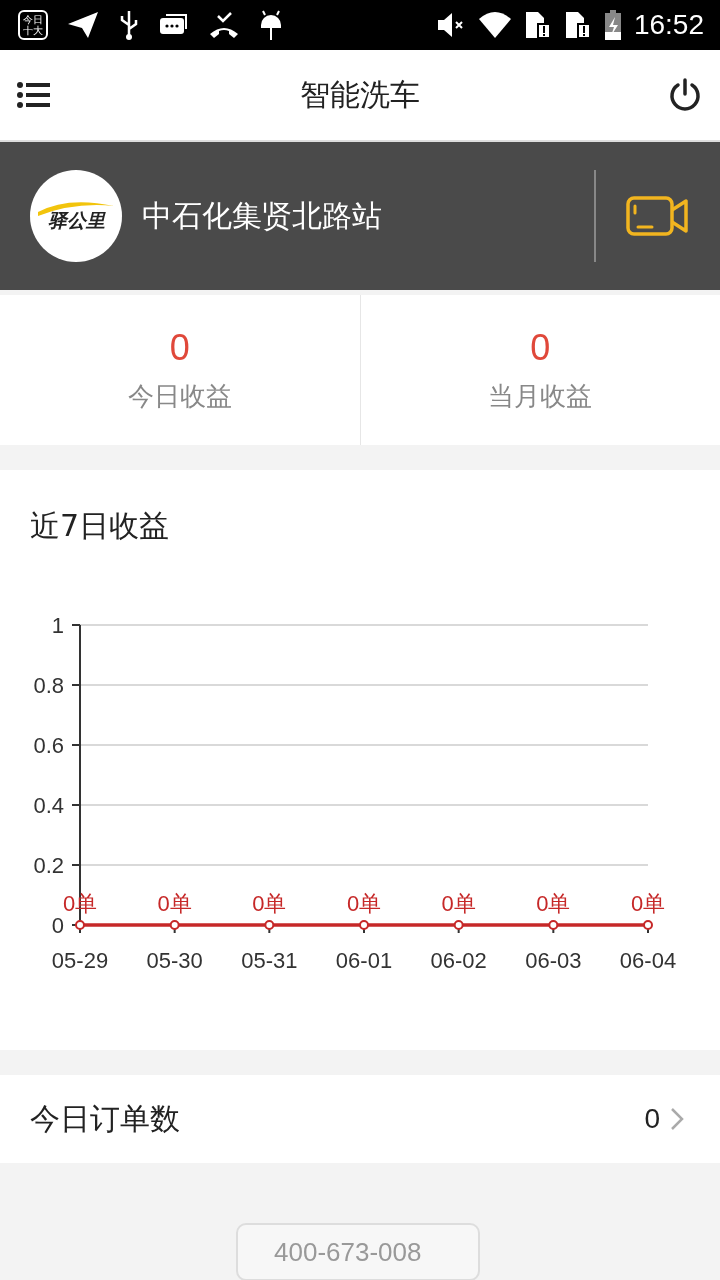  What do you see at coordinates (648, 960) in the screenshot?
I see `x-tick-label: 06-04` at bounding box center [648, 960].